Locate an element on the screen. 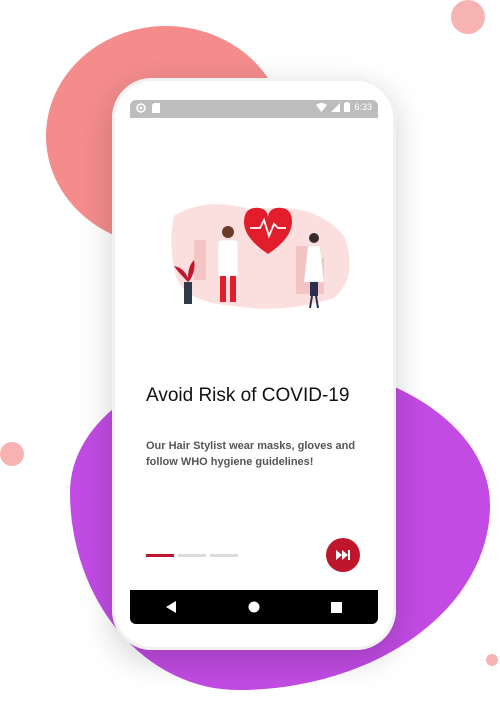  wifi-icon is located at coordinates (322, 107).